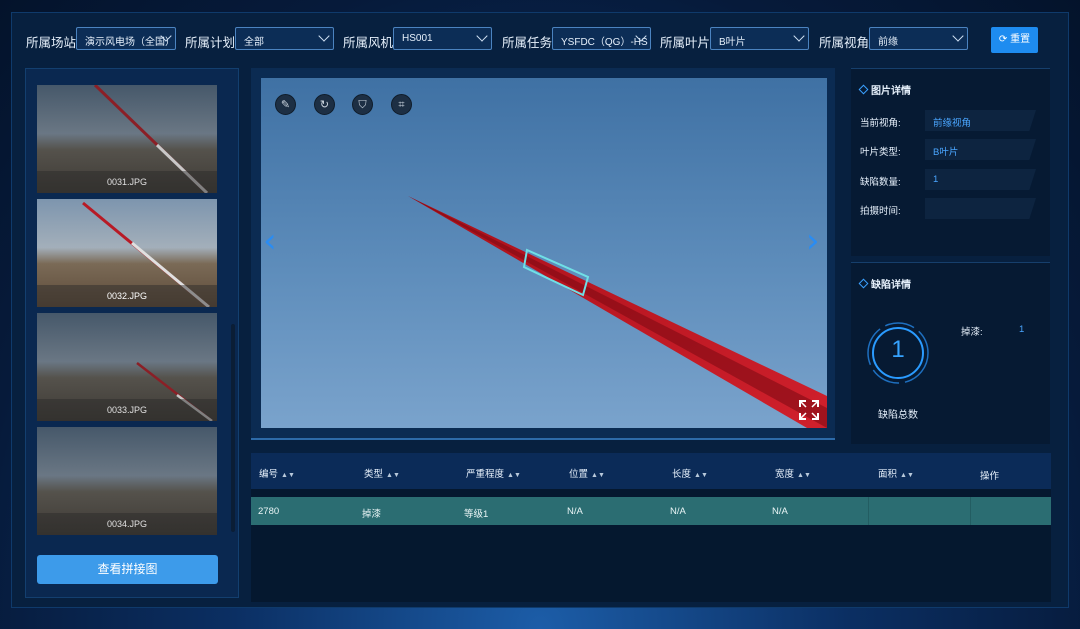 This screenshot has width=1080, height=629. I want to click on column-header: 类型 ▲▼, so click(382, 473).